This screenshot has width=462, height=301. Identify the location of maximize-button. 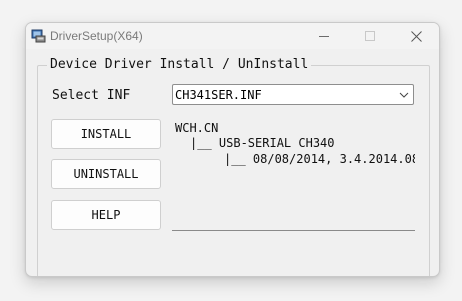
(370, 36).